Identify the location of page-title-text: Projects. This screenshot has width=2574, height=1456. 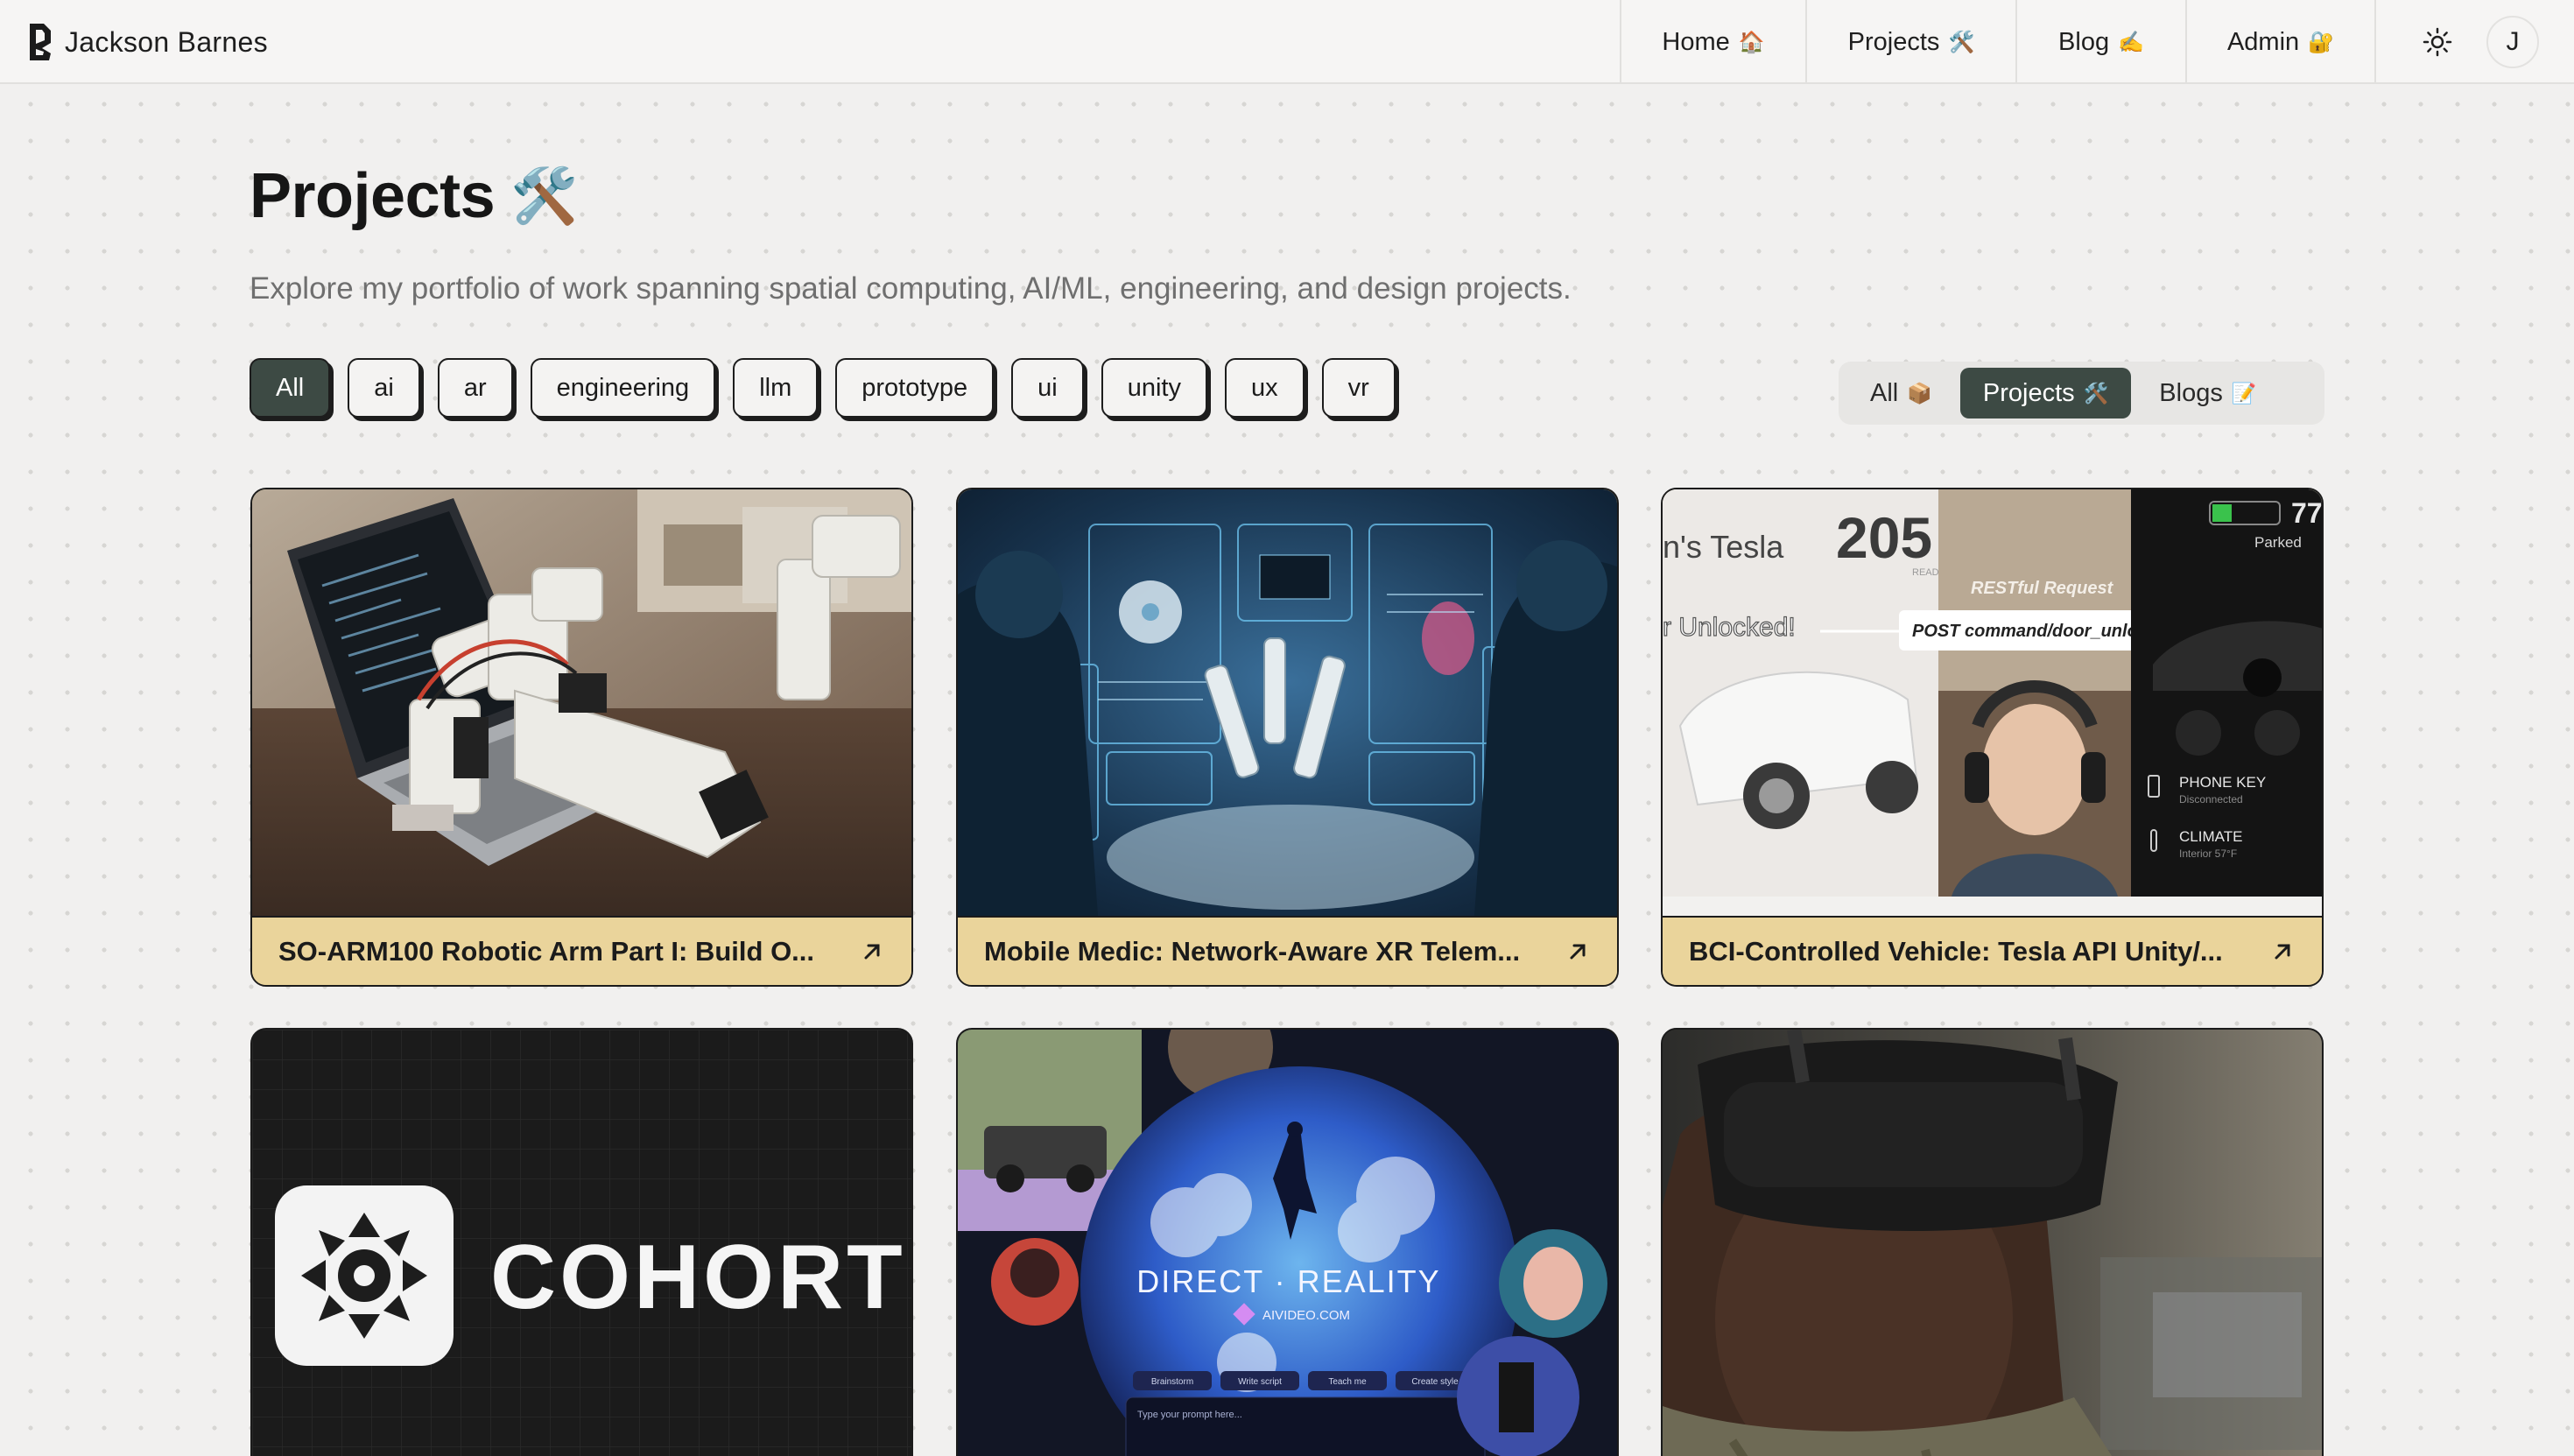
(373, 196).